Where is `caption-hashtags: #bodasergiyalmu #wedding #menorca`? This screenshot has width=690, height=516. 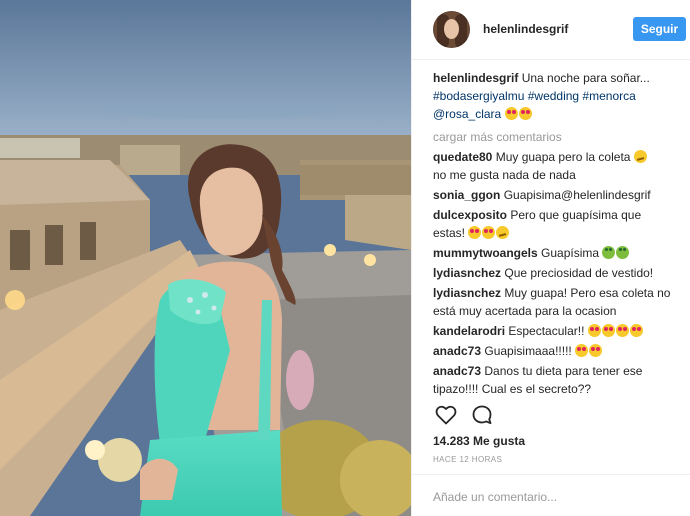 caption-hashtags: #bodasergiyalmu #wedding #menorca is located at coordinates (534, 96).